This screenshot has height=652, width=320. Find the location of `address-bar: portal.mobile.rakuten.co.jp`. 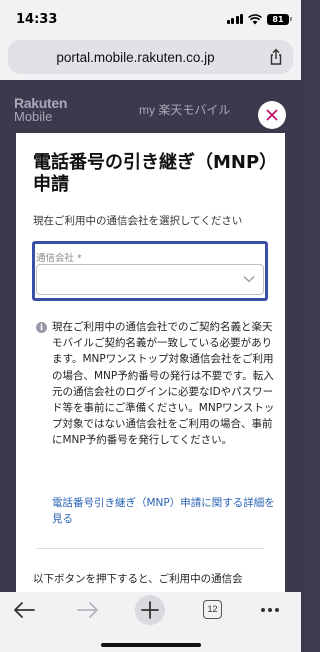

address-bar: portal.mobile.rakuten.co.jp is located at coordinates (150, 57).